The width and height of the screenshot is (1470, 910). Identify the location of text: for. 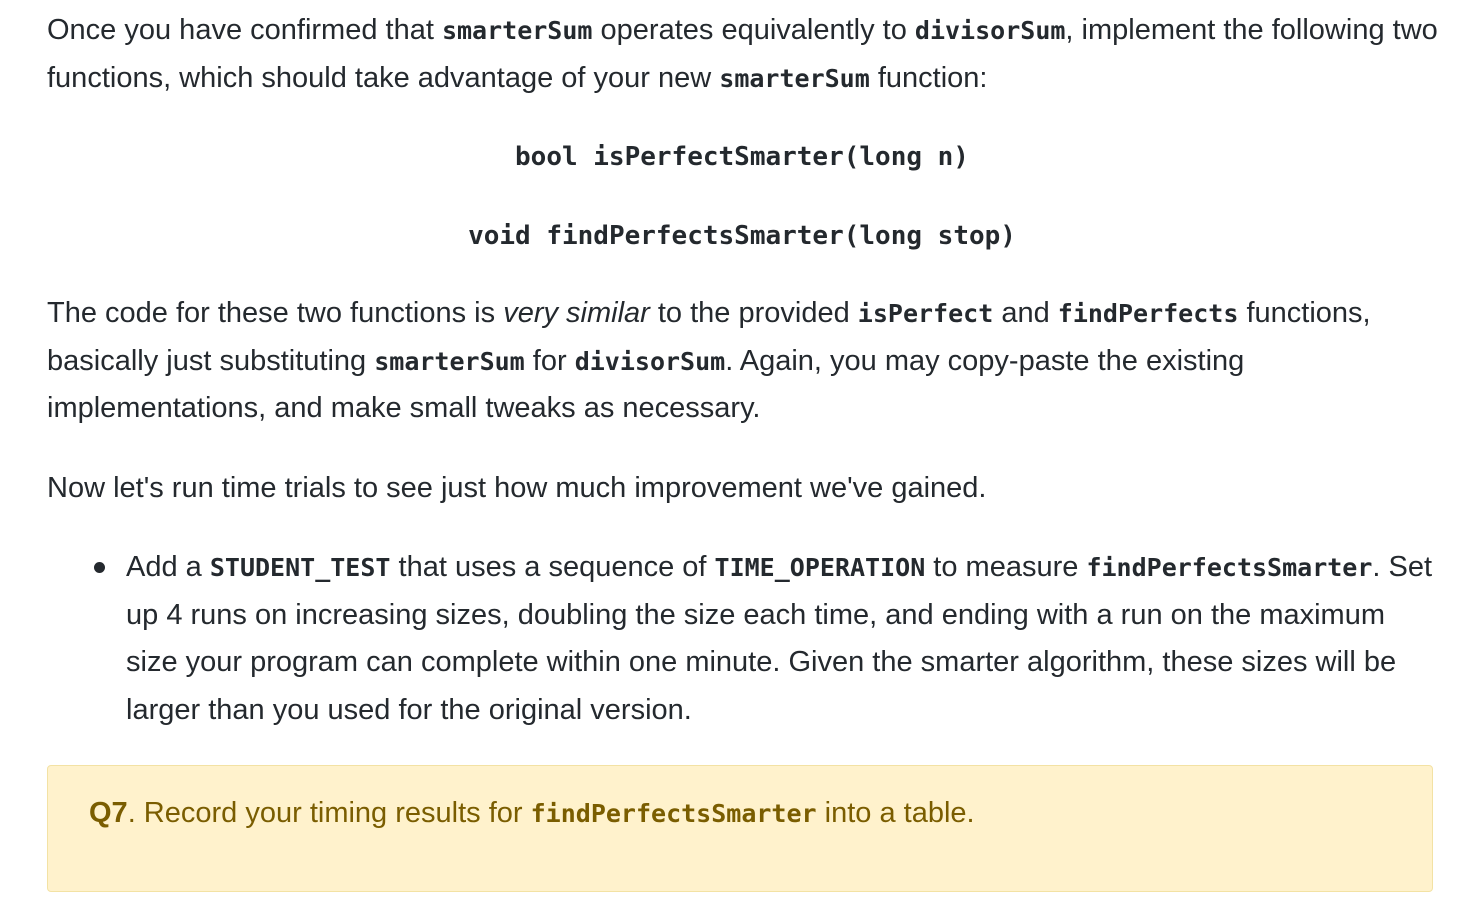
(549, 360).